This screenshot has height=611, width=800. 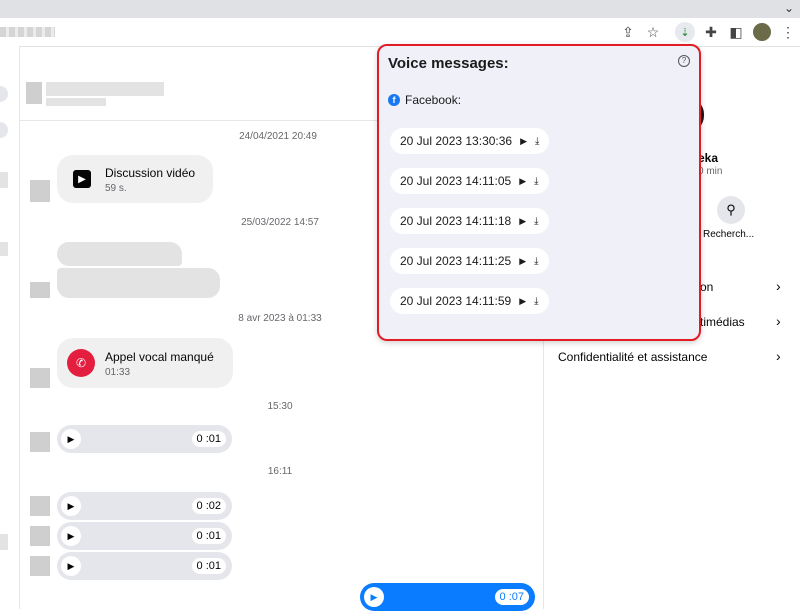 I want to click on puzzle-icon: ✚, so click(x=711, y=32).